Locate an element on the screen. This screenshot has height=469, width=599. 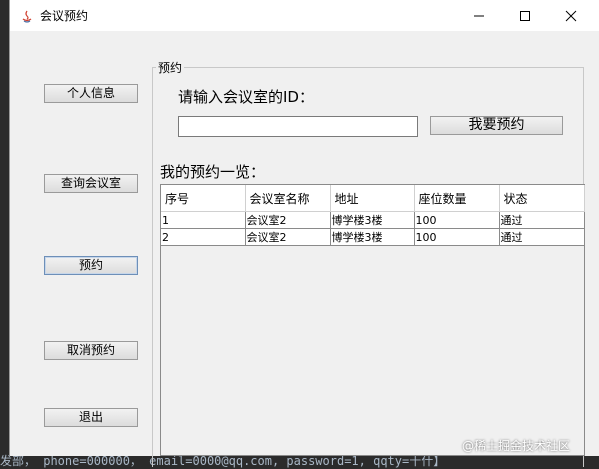
room-id-prompt: 请输入会议室的ID： is located at coordinates (246, 97).